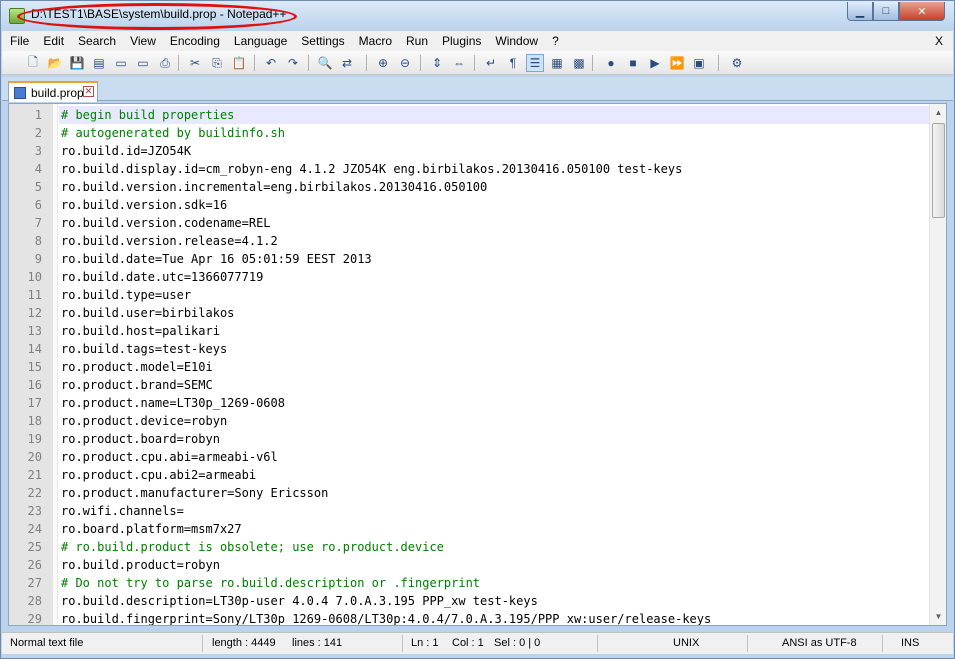 The height and width of the screenshot is (659, 955). What do you see at coordinates (494, 421) in the screenshot?
I see `line-text: ro.product.device=robyn` at bounding box center [494, 421].